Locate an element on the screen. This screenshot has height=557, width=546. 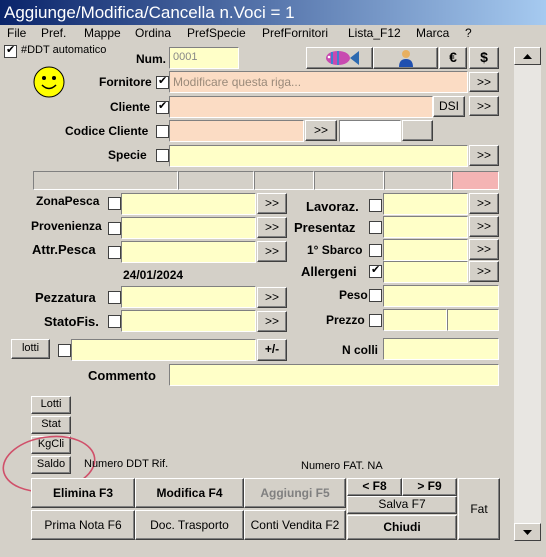
zonapesca-input is located at coordinates (188, 204).